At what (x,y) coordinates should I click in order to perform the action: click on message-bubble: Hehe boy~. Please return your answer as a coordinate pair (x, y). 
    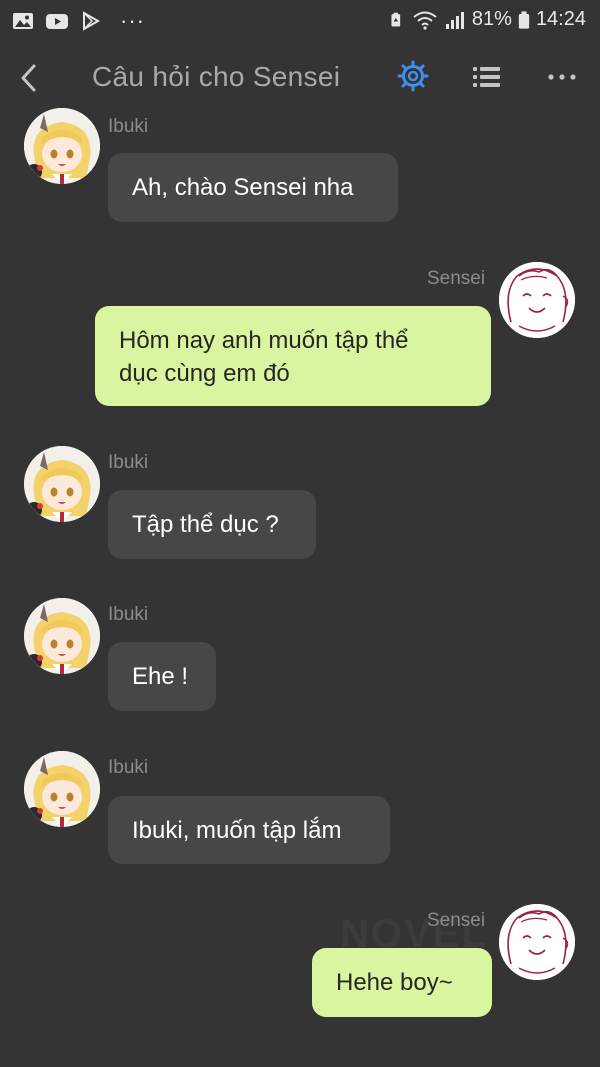
    Looking at the image, I should click on (402, 982).